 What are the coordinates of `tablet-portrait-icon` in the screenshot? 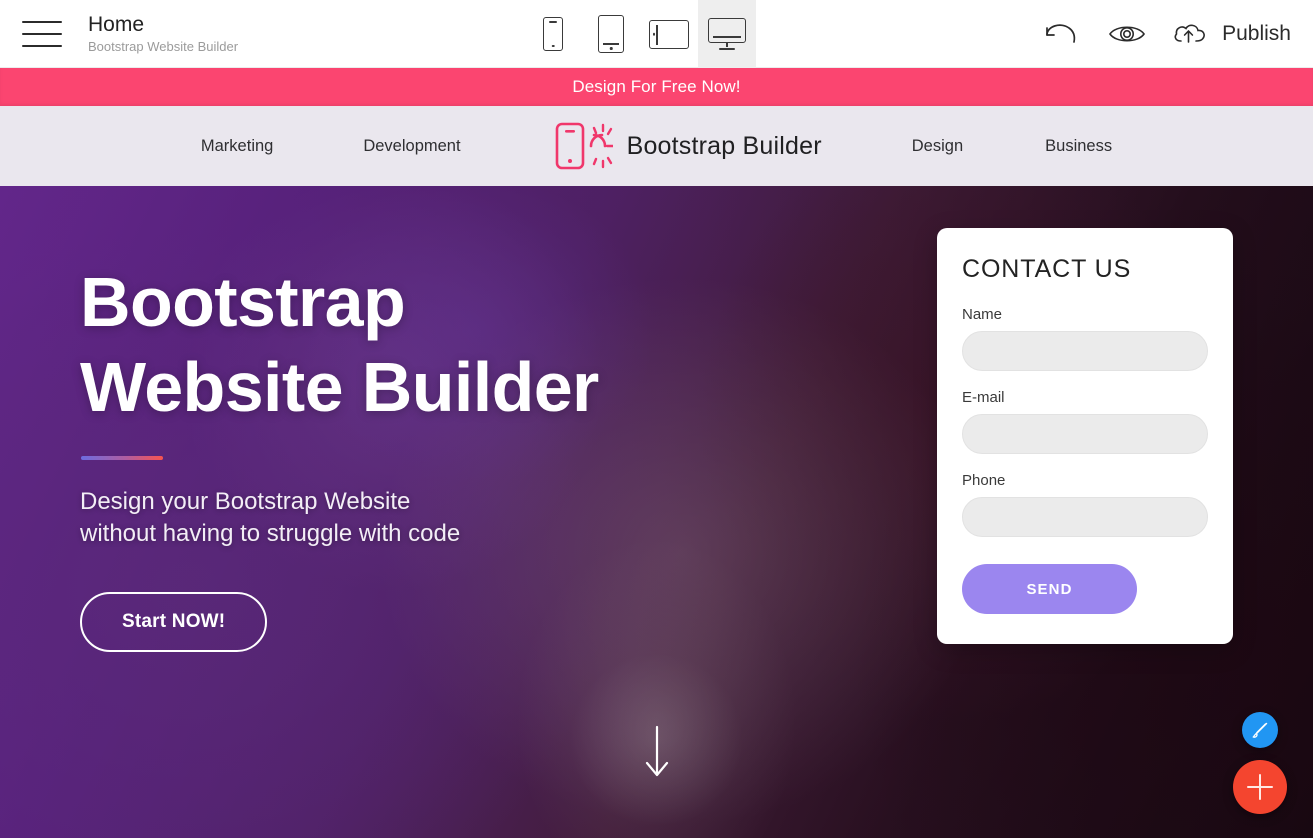 It's located at (611, 34).